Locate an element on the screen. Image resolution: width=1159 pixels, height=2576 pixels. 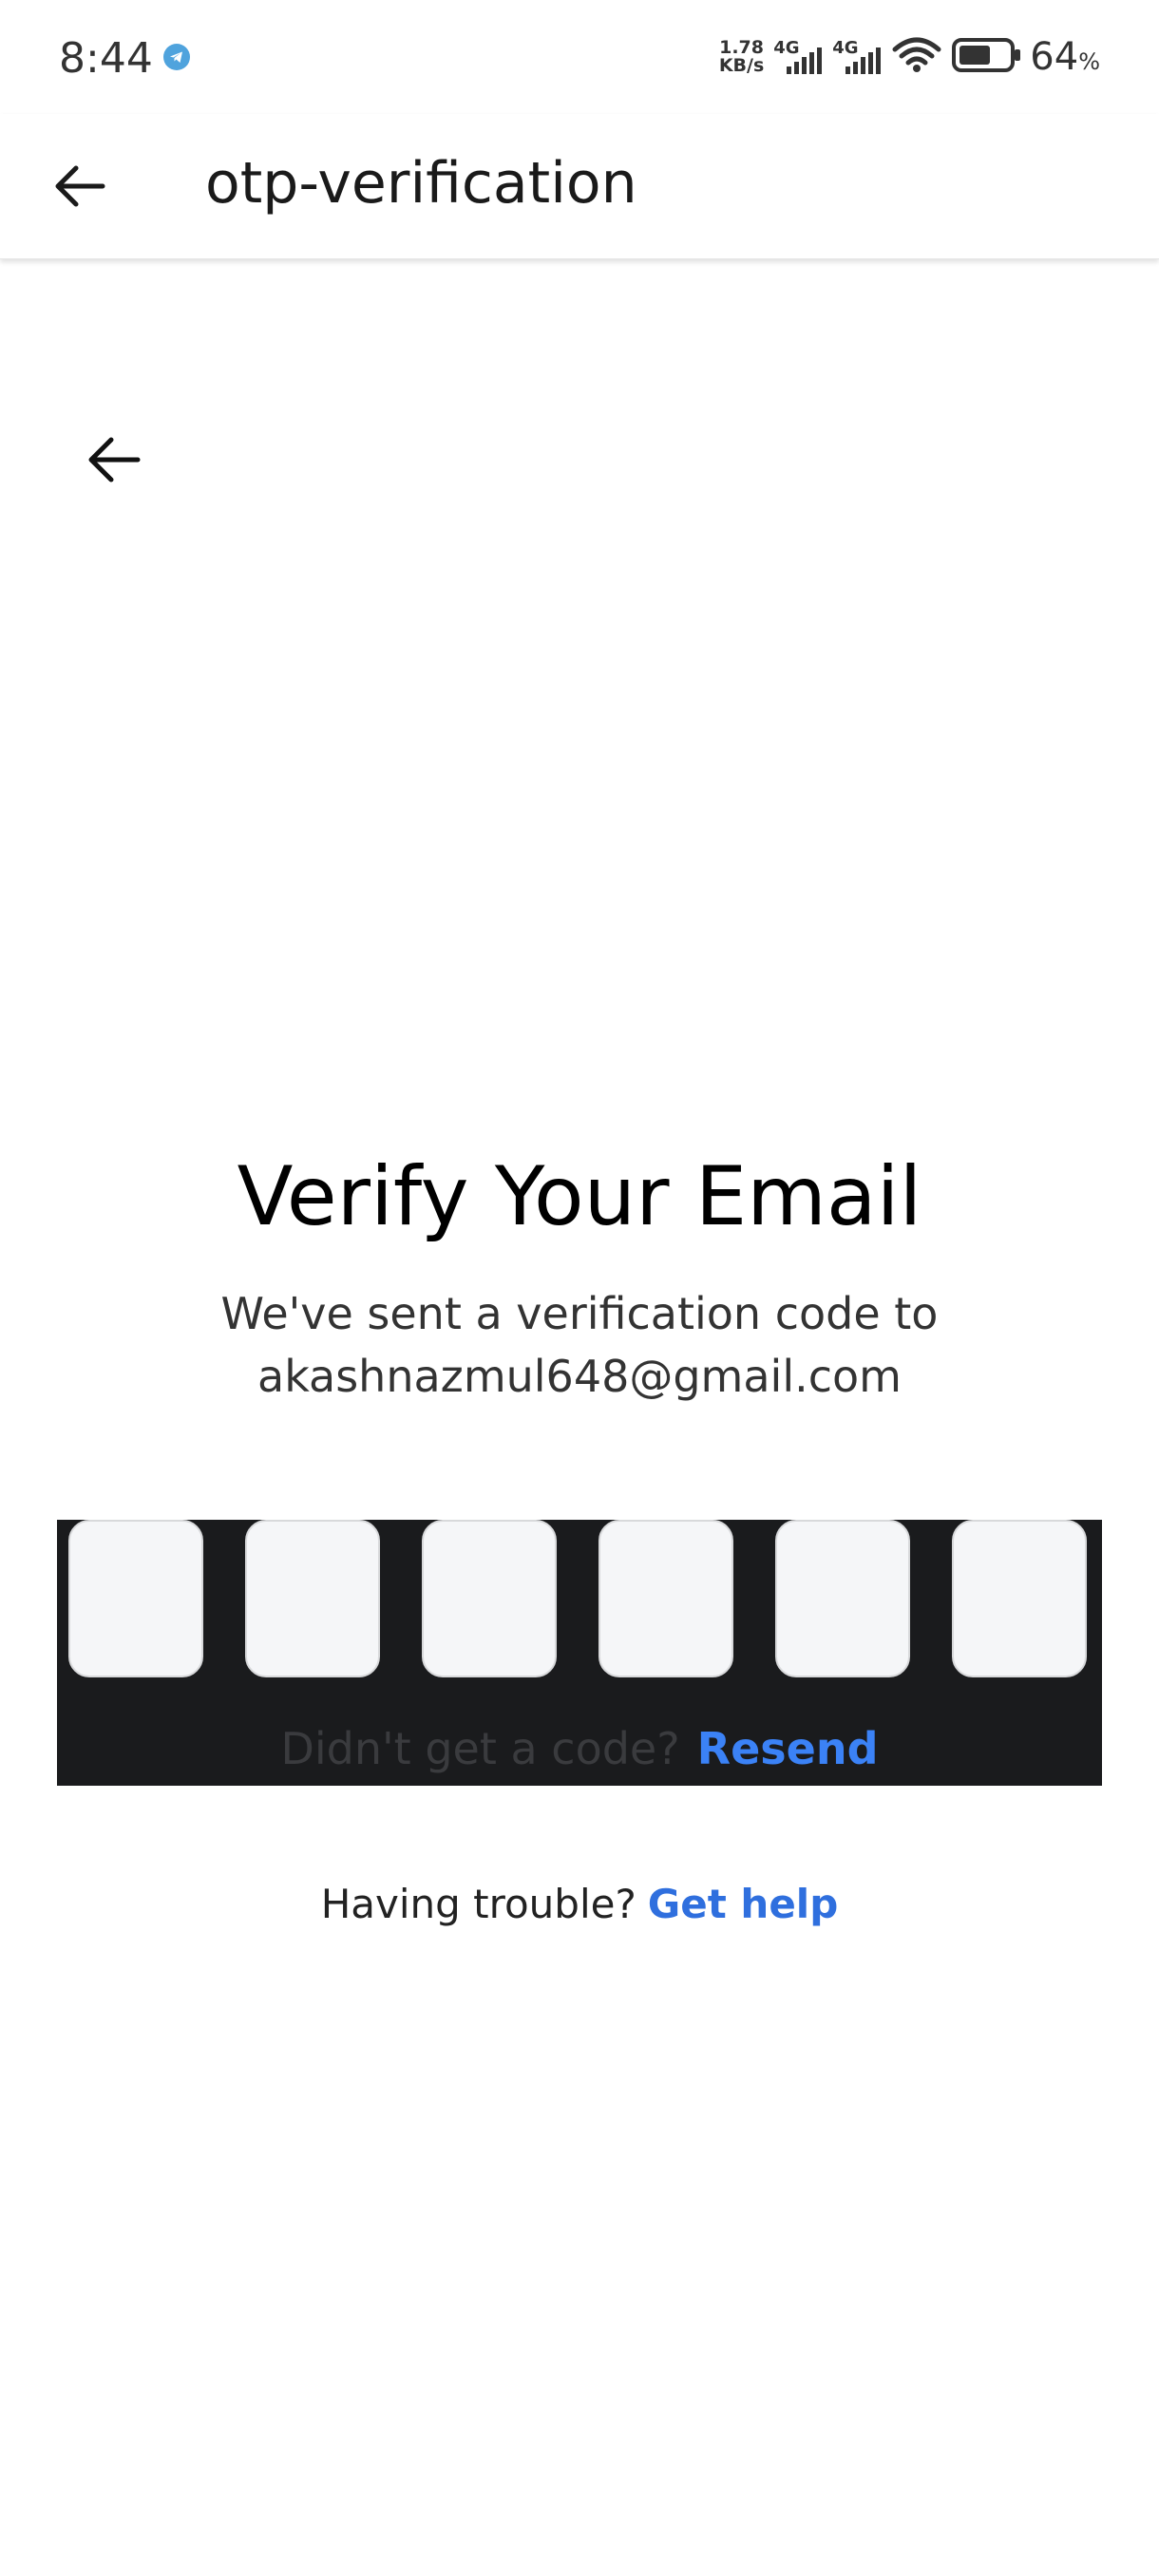
help-row: Having trouble? Get help is located at coordinates (579, 1904).